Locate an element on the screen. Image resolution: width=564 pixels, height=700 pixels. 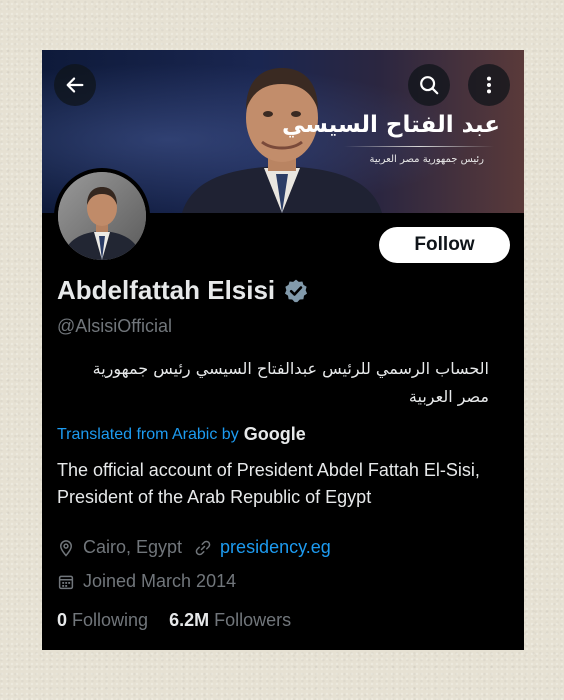
verified-badge-icon is located at coordinates (296, 291).